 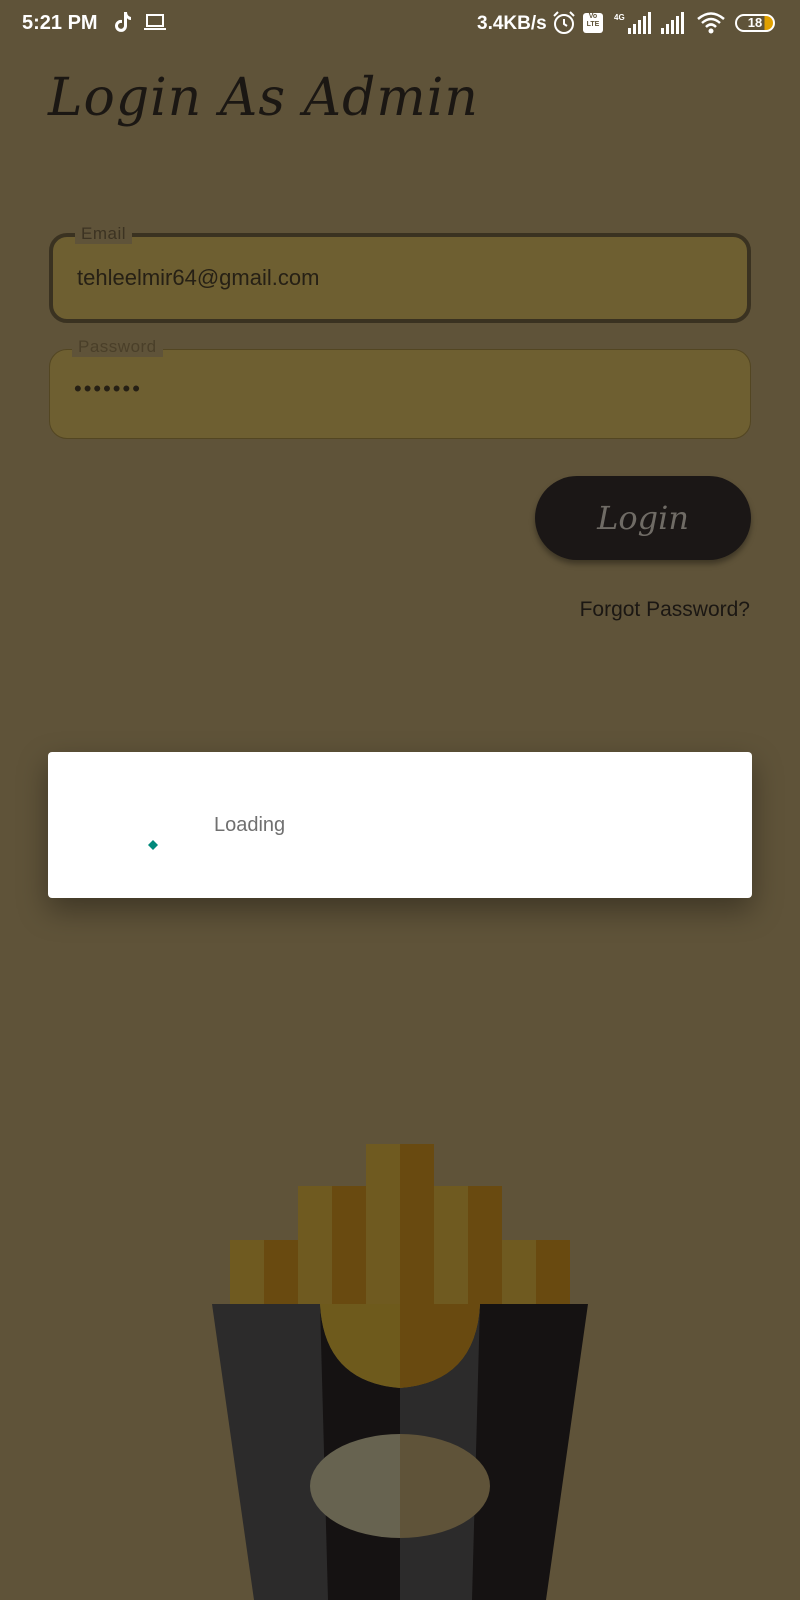 What do you see at coordinates (400, 825) in the screenshot?
I see `loading-dialog: Loading` at bounding box center [400, 825].